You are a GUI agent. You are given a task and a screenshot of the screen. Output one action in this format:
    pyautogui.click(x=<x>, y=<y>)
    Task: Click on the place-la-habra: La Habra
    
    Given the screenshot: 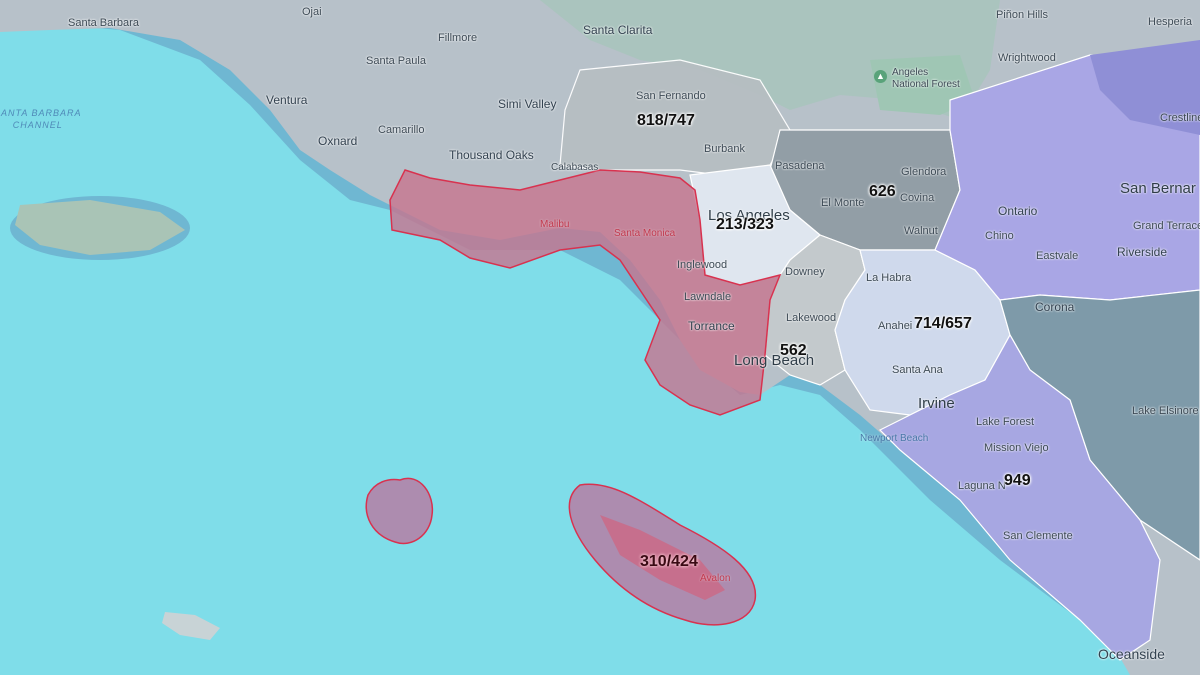 What is the action you would take?
    pyautogui.click(x=889, y=278)
    